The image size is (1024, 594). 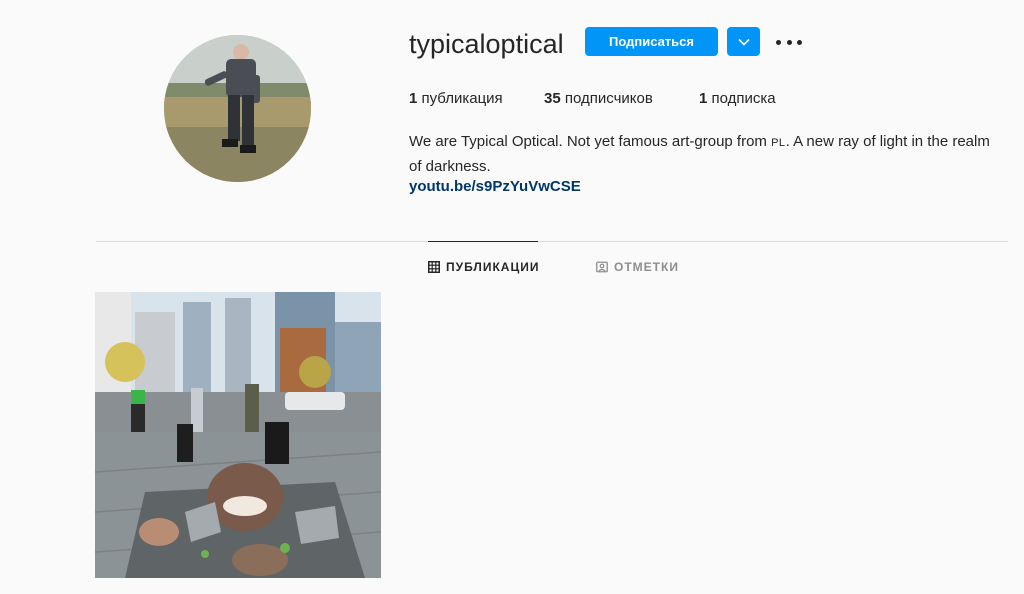 I want to click on post-thumbnail, so click(x=238, y=435).